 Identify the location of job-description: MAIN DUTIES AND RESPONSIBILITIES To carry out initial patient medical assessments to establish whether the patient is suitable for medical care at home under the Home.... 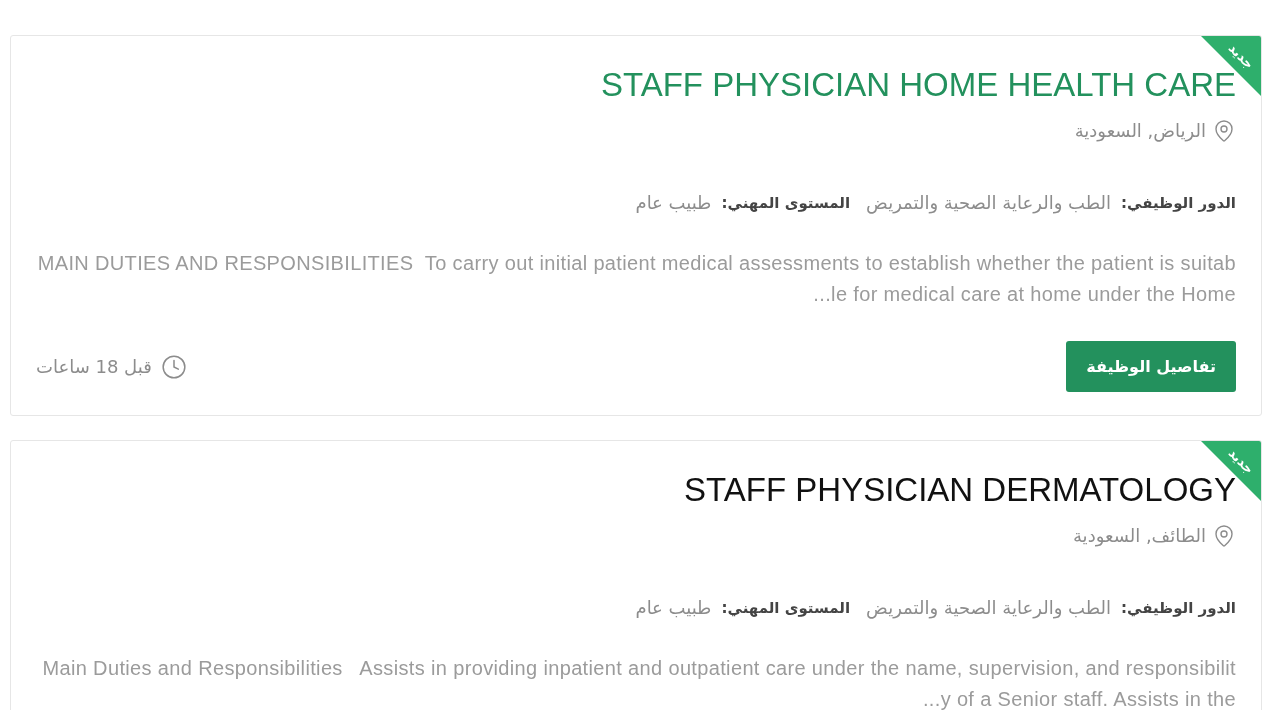
(636, 279).